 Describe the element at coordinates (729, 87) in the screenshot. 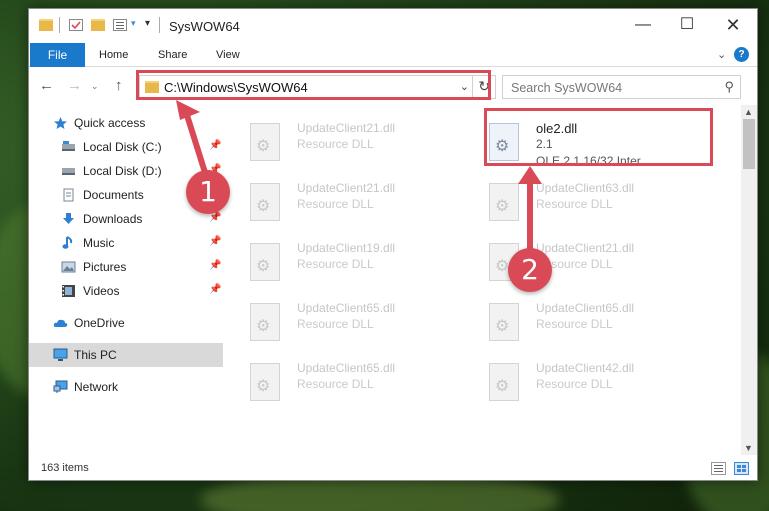

I see `search-icon: ⚲` at that location.